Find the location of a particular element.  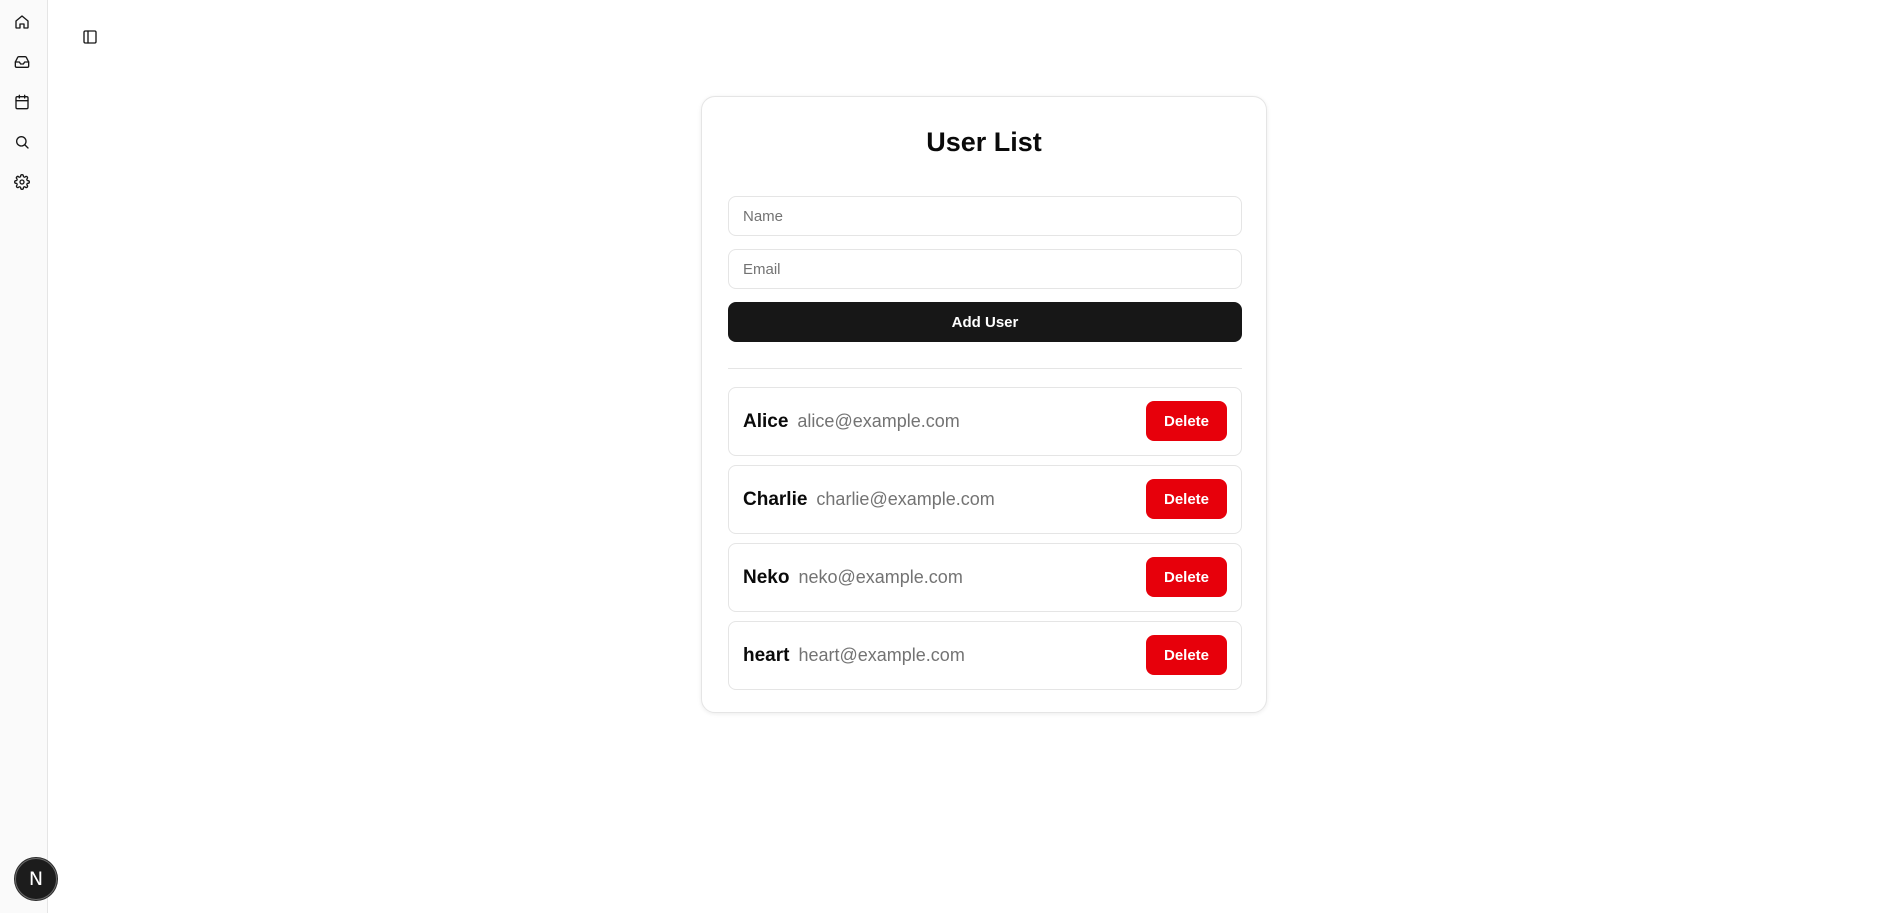

divider is located at coordinates (985, 368).